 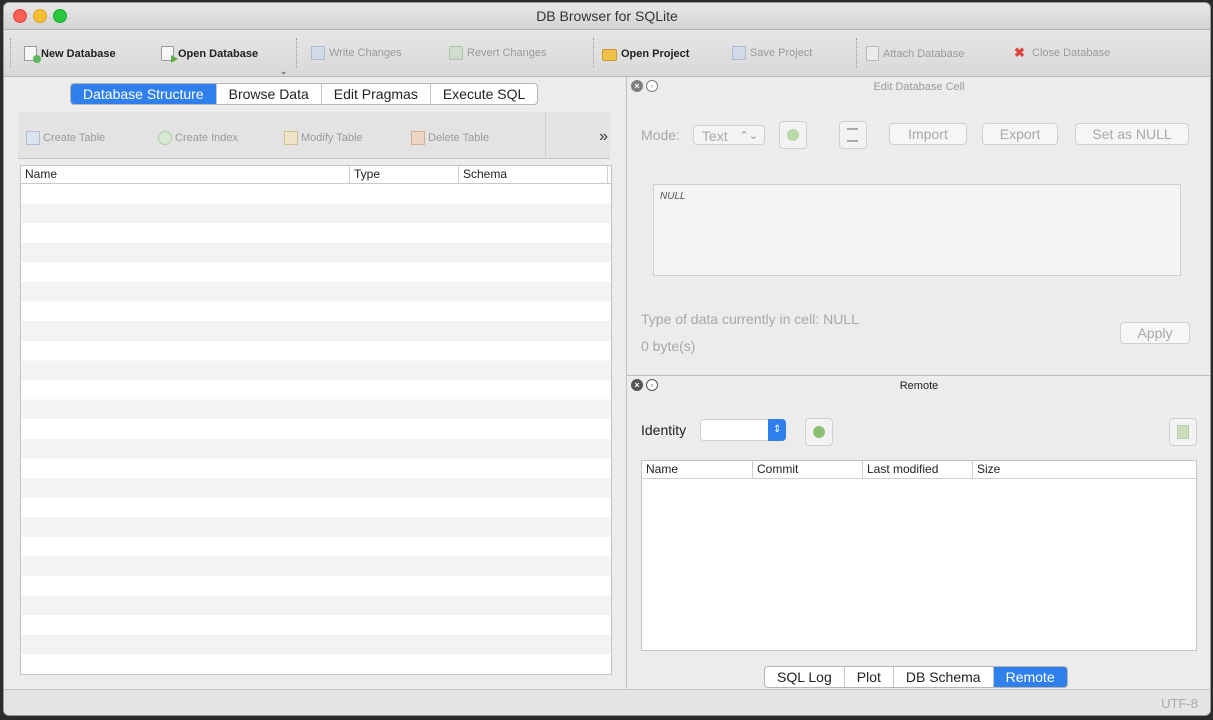 What do you see at coordinates (185, 174) in the screenshot?
I see `column-header-name: Name` at bounding box center [185, 174].